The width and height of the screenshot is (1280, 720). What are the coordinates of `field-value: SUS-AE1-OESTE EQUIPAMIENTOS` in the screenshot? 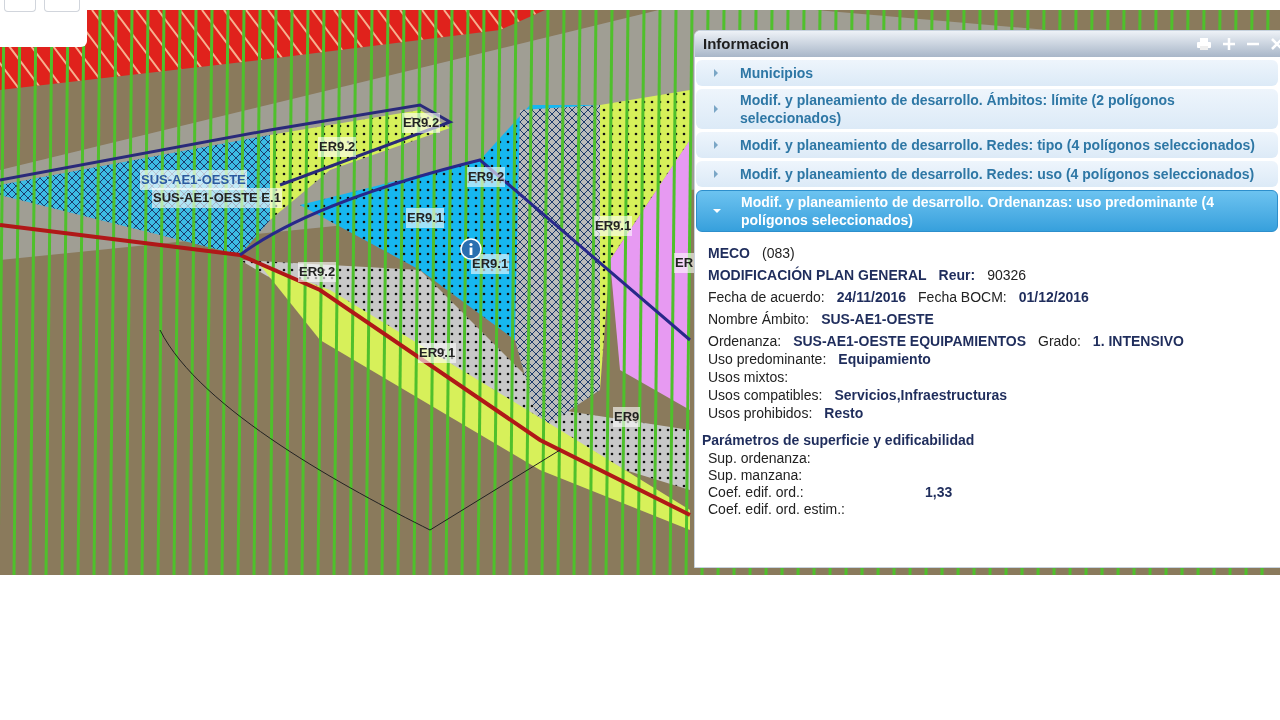 It's located at (910, 341).